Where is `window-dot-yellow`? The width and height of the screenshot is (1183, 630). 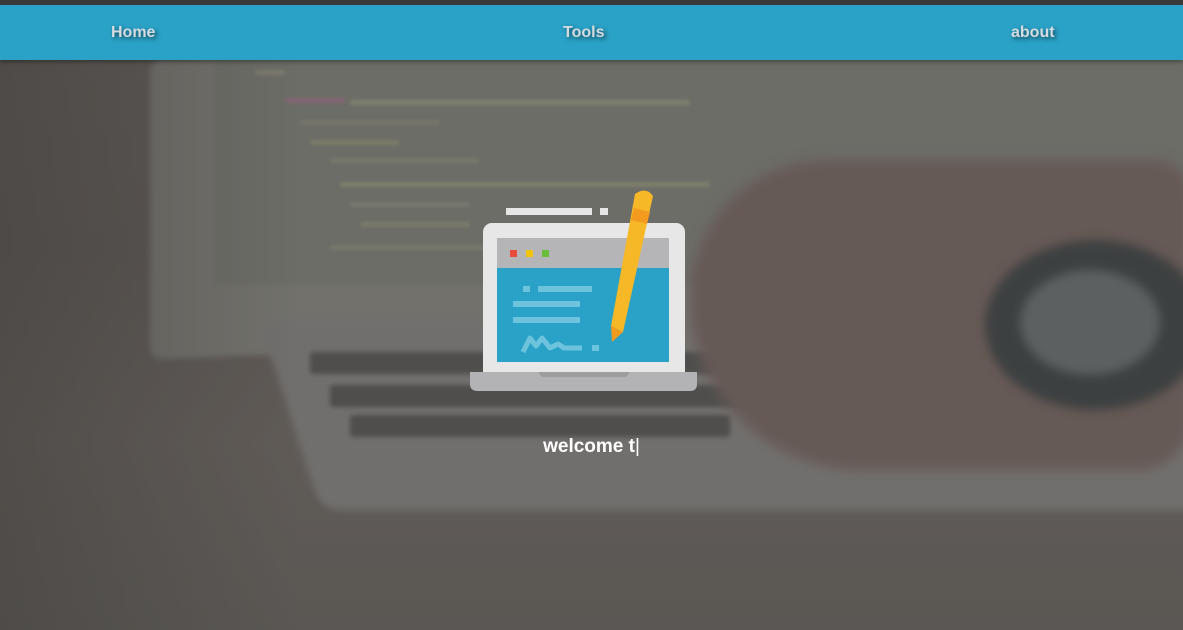 window-dot-yellow is located at coordinates (529, 253).